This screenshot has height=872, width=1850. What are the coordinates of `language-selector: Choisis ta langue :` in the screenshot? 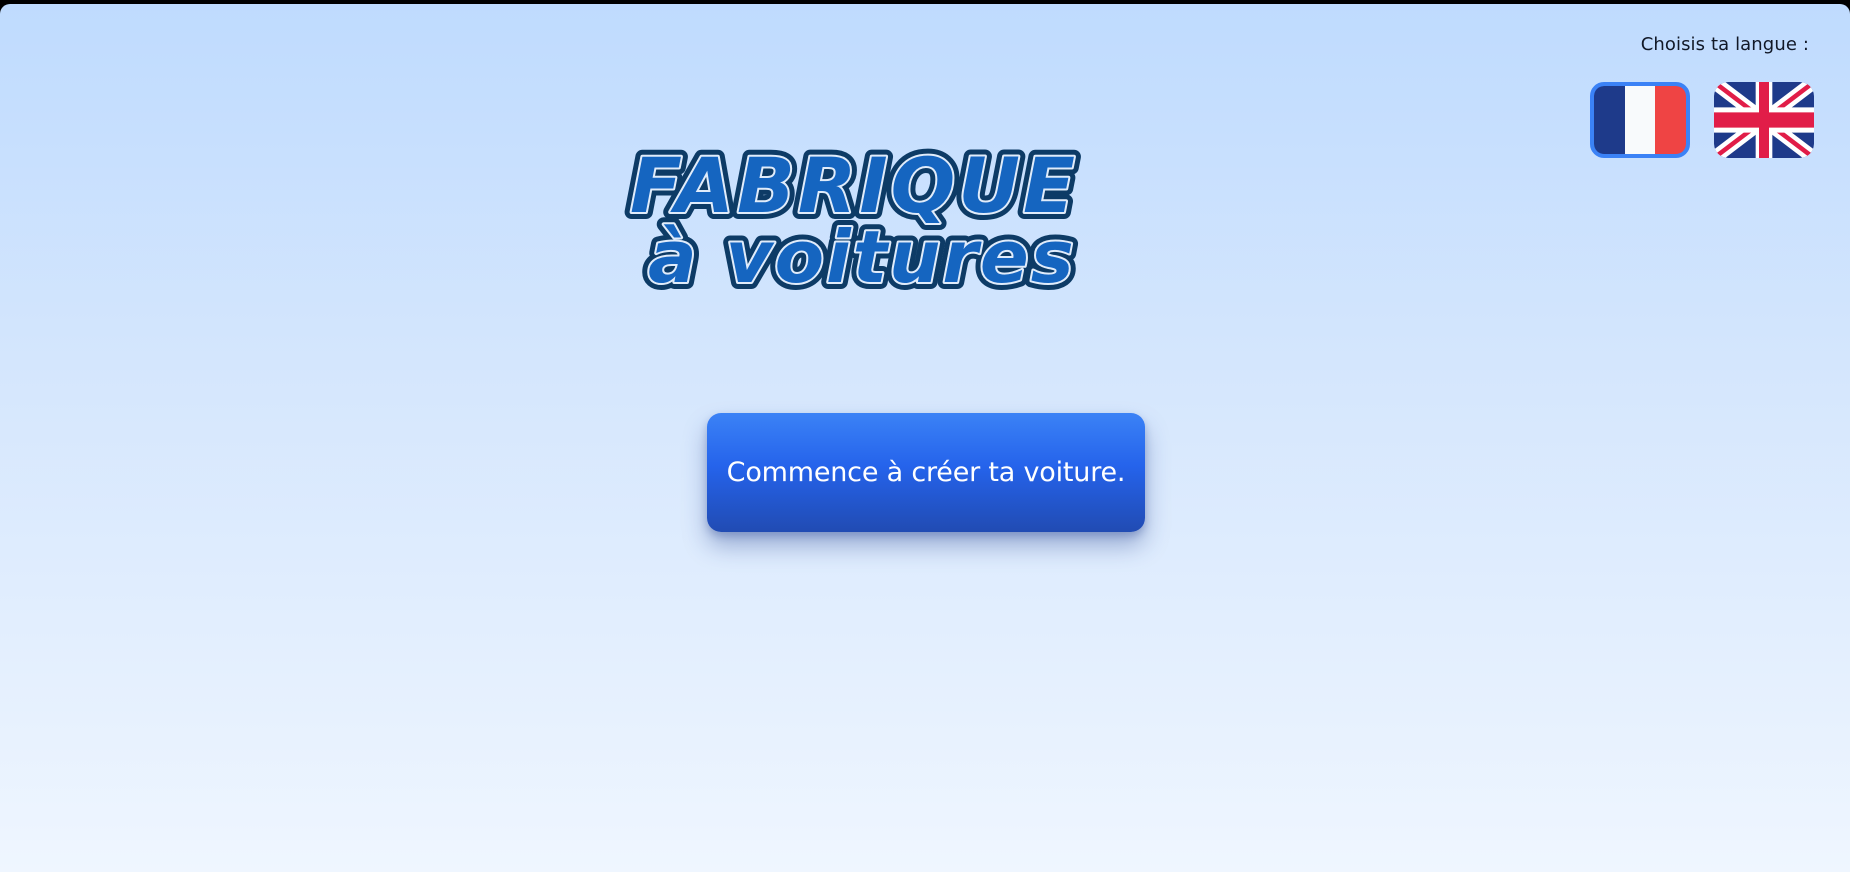 It's located at (1720, 84).